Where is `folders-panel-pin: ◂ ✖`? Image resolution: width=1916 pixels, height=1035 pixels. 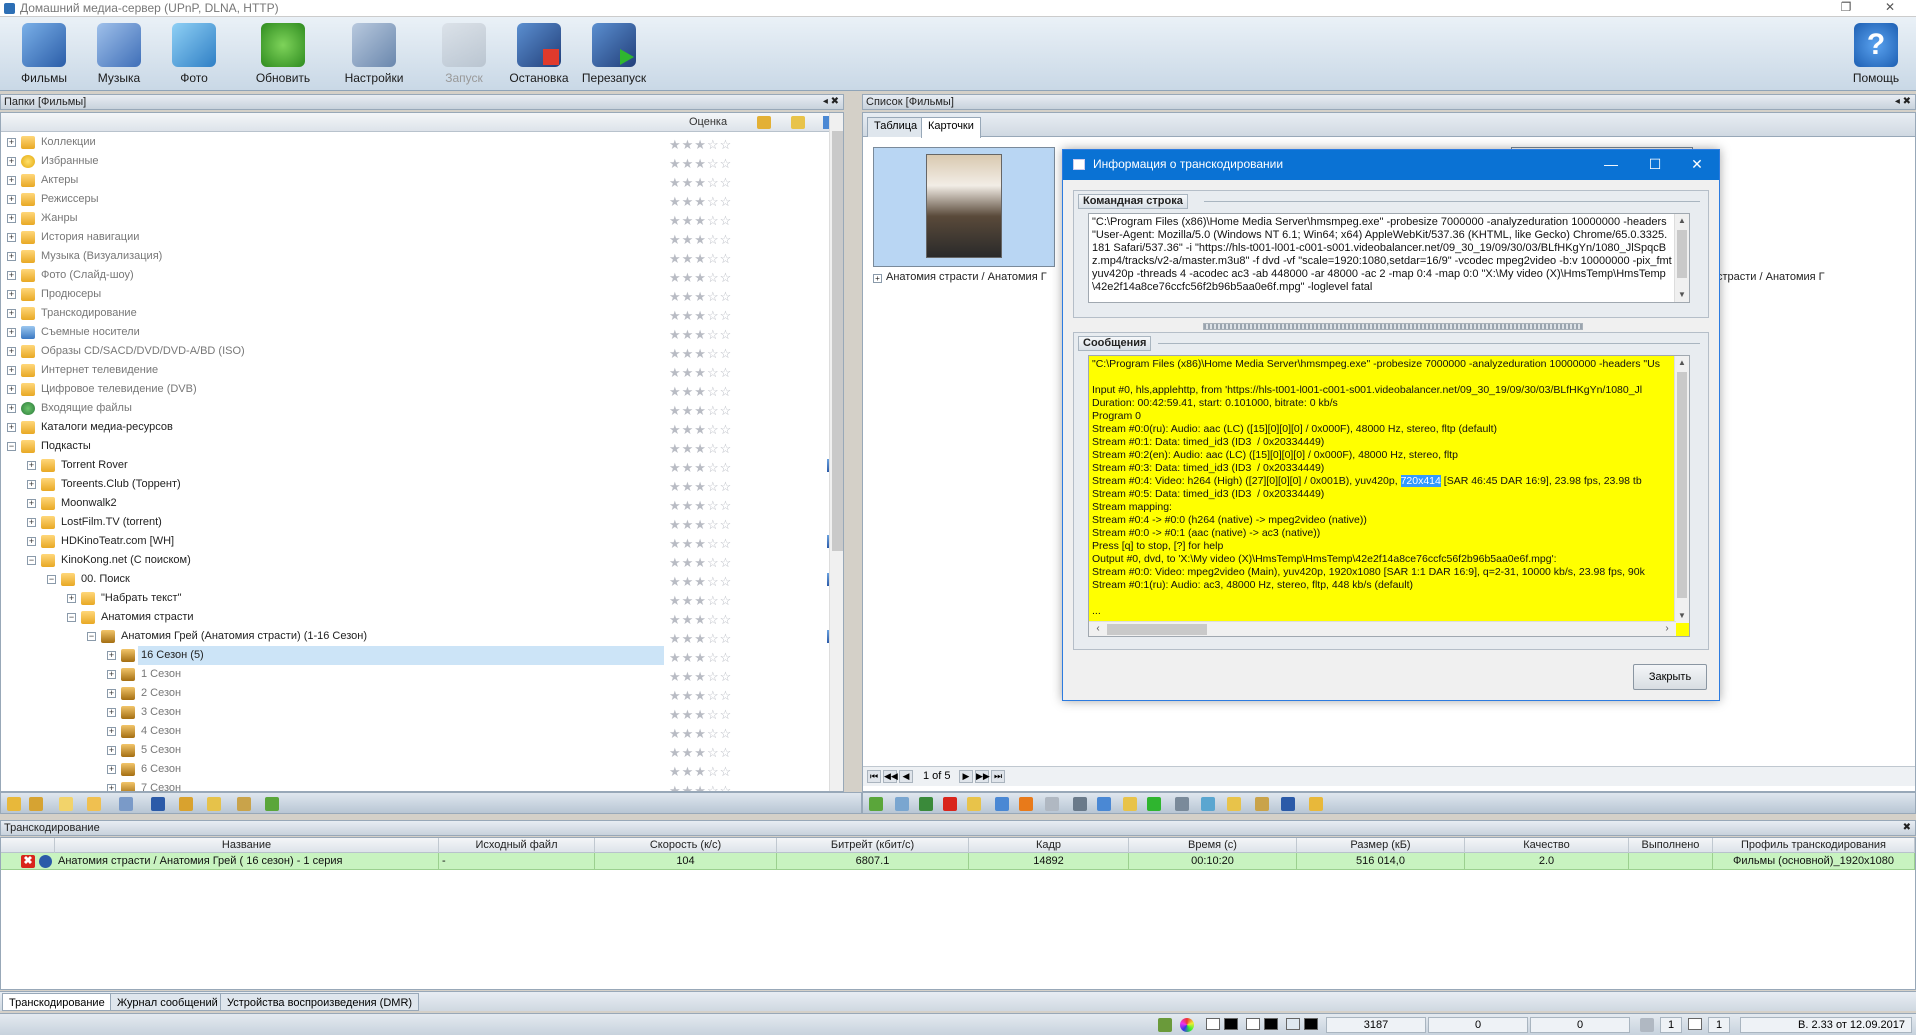
folders-panel-pin: ◂ ✖ is located at coordinates (831, 102).